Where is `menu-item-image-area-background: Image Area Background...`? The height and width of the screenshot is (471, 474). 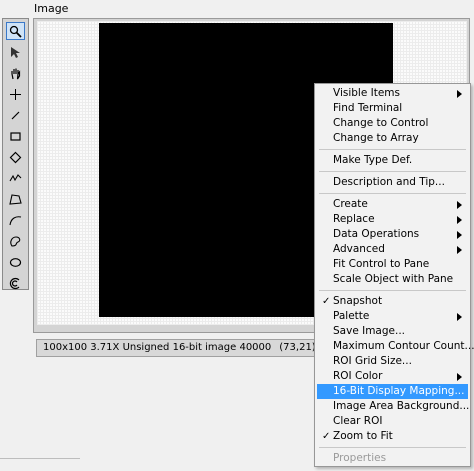 menu-item-image-area-background: Image Area Background... is located at coordinates (393, 406).